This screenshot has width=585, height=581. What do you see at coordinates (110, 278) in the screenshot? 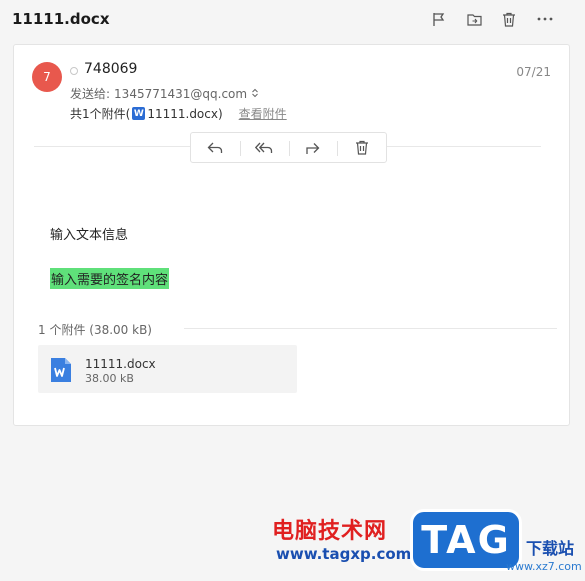
I see `message-signature: 输入需要的签名内容` at bounding box center [110, 278].